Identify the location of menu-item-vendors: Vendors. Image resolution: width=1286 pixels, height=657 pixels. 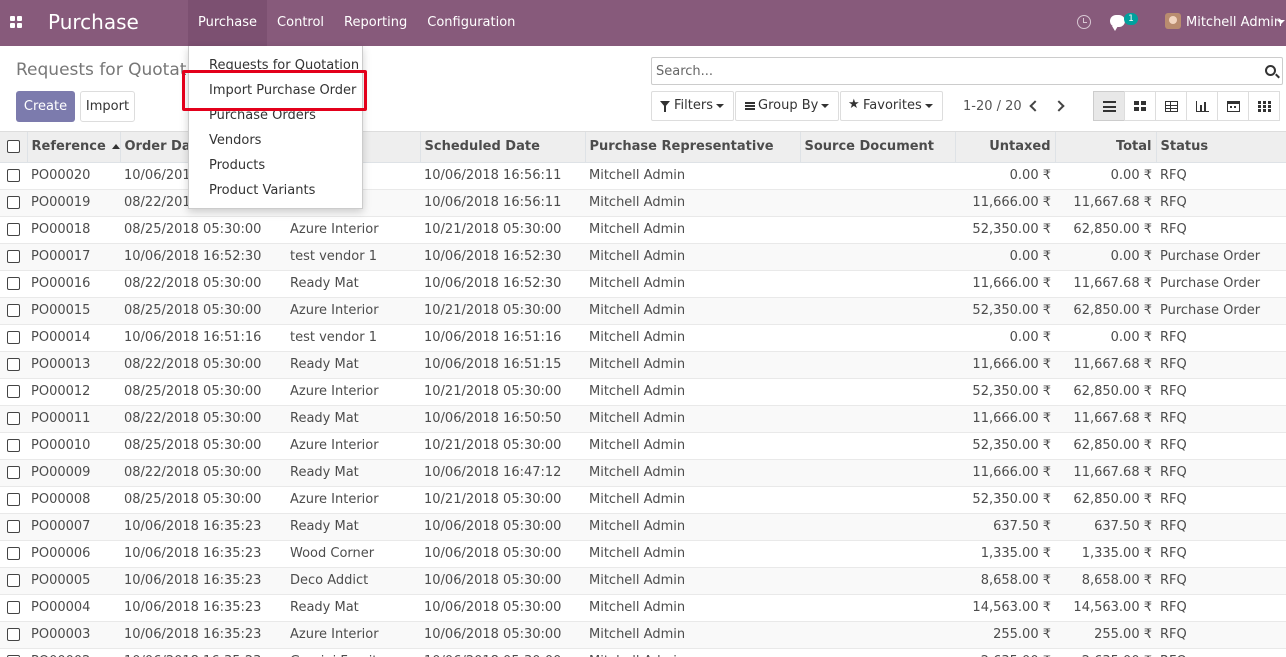
(235, 140).